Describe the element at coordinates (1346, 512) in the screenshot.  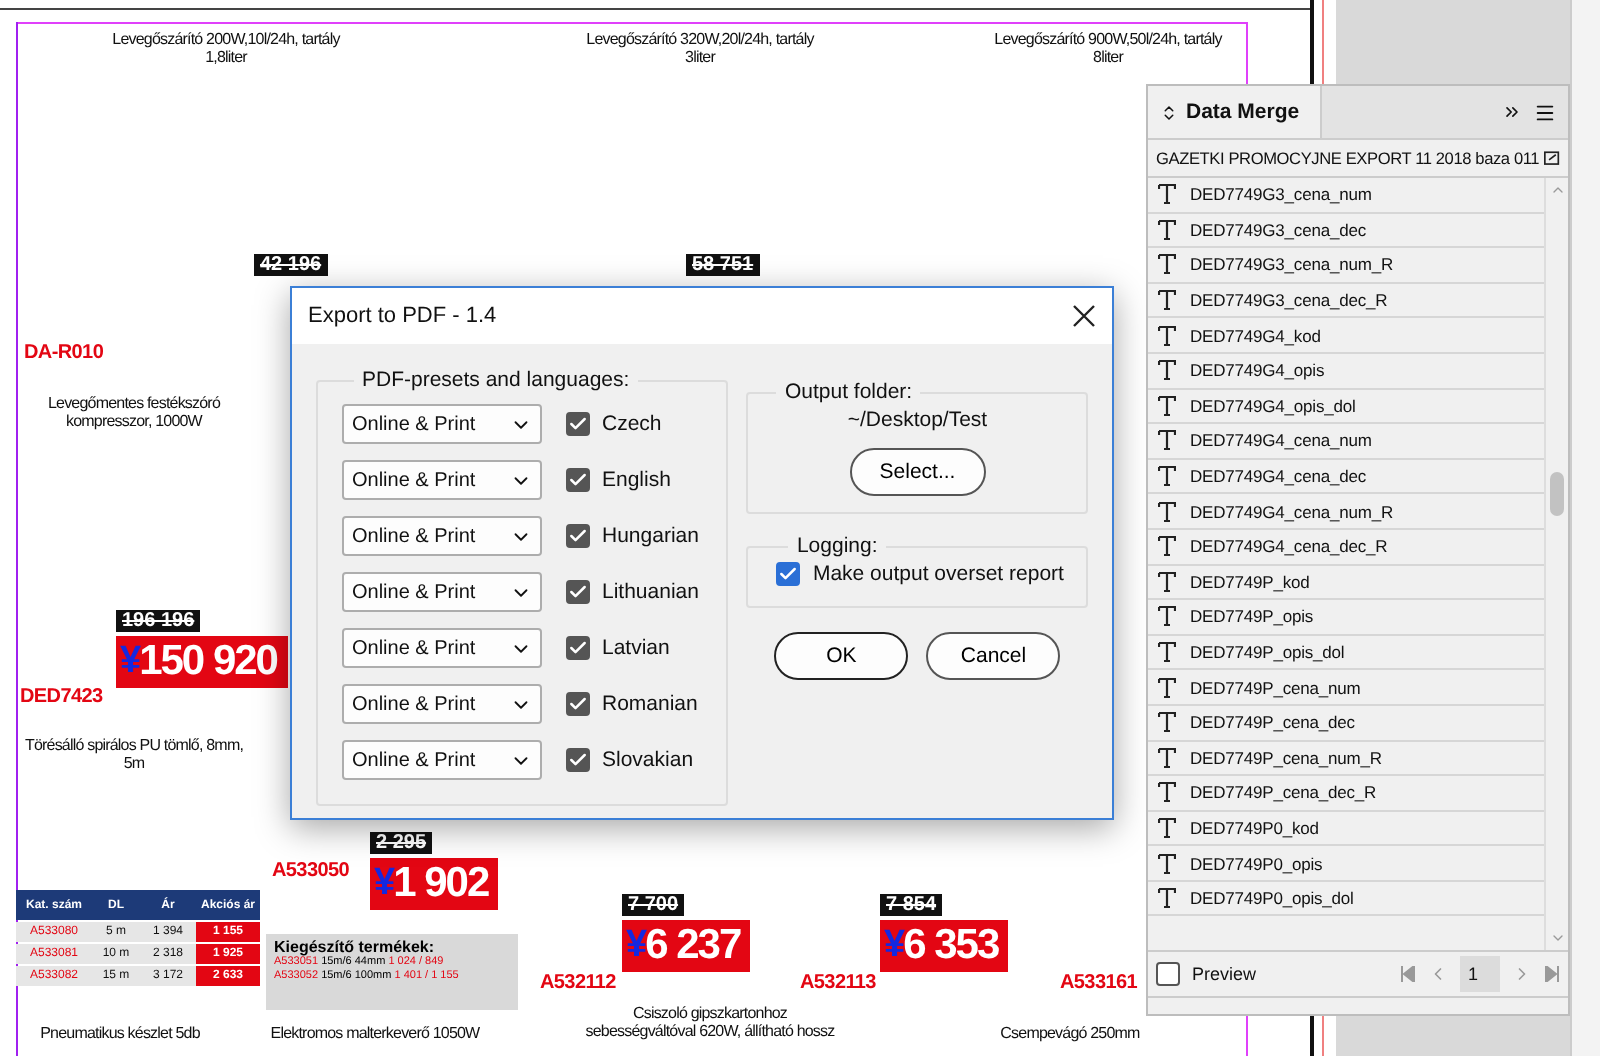
I see `field-row: DED7749G4_cena_num_R` at that location.